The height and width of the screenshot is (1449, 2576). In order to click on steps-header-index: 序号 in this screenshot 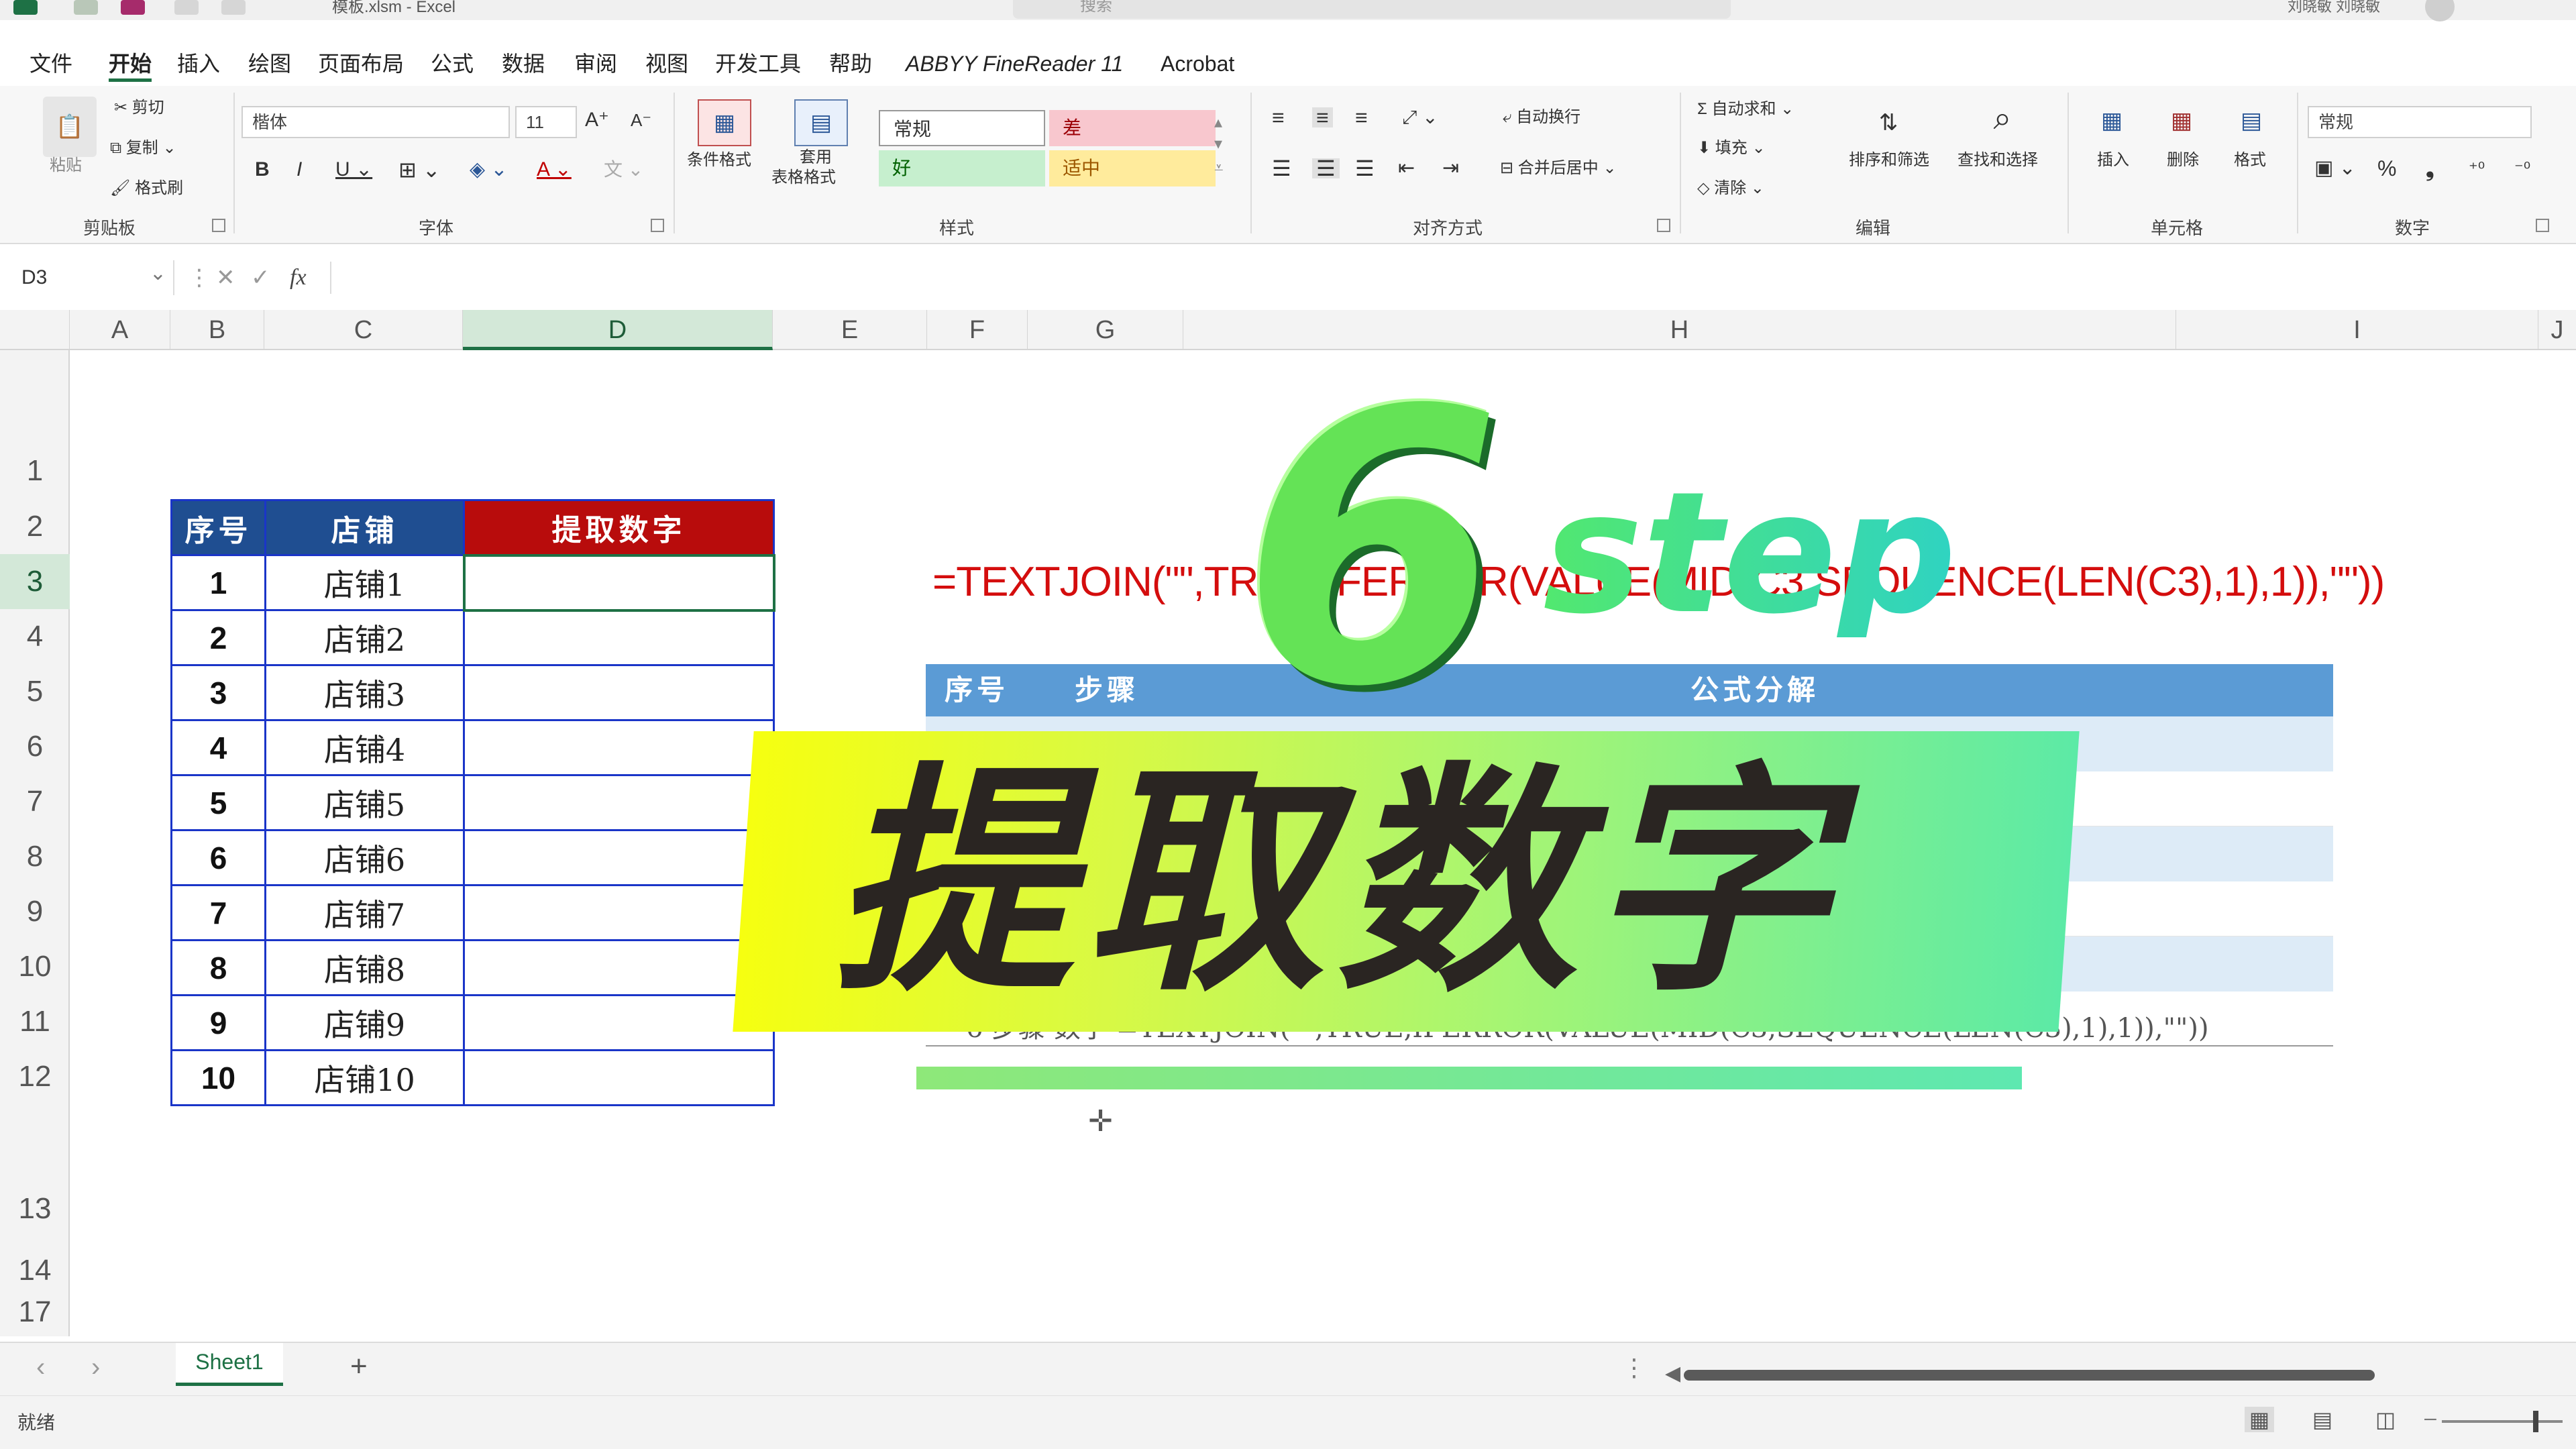, I will do `click(977, 690)`.